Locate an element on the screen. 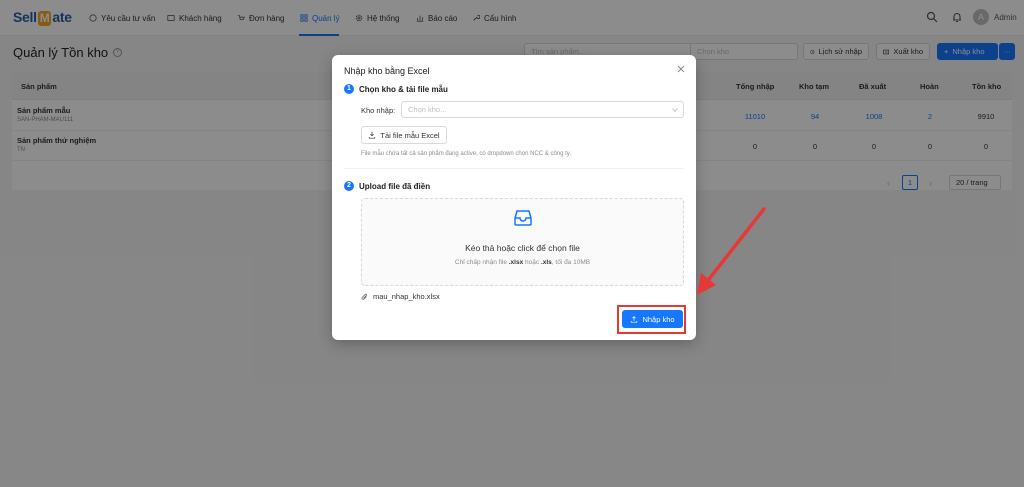  step-1-header: 1 Chọn kho & tải file mẫu is located at coordinates (396, 89).